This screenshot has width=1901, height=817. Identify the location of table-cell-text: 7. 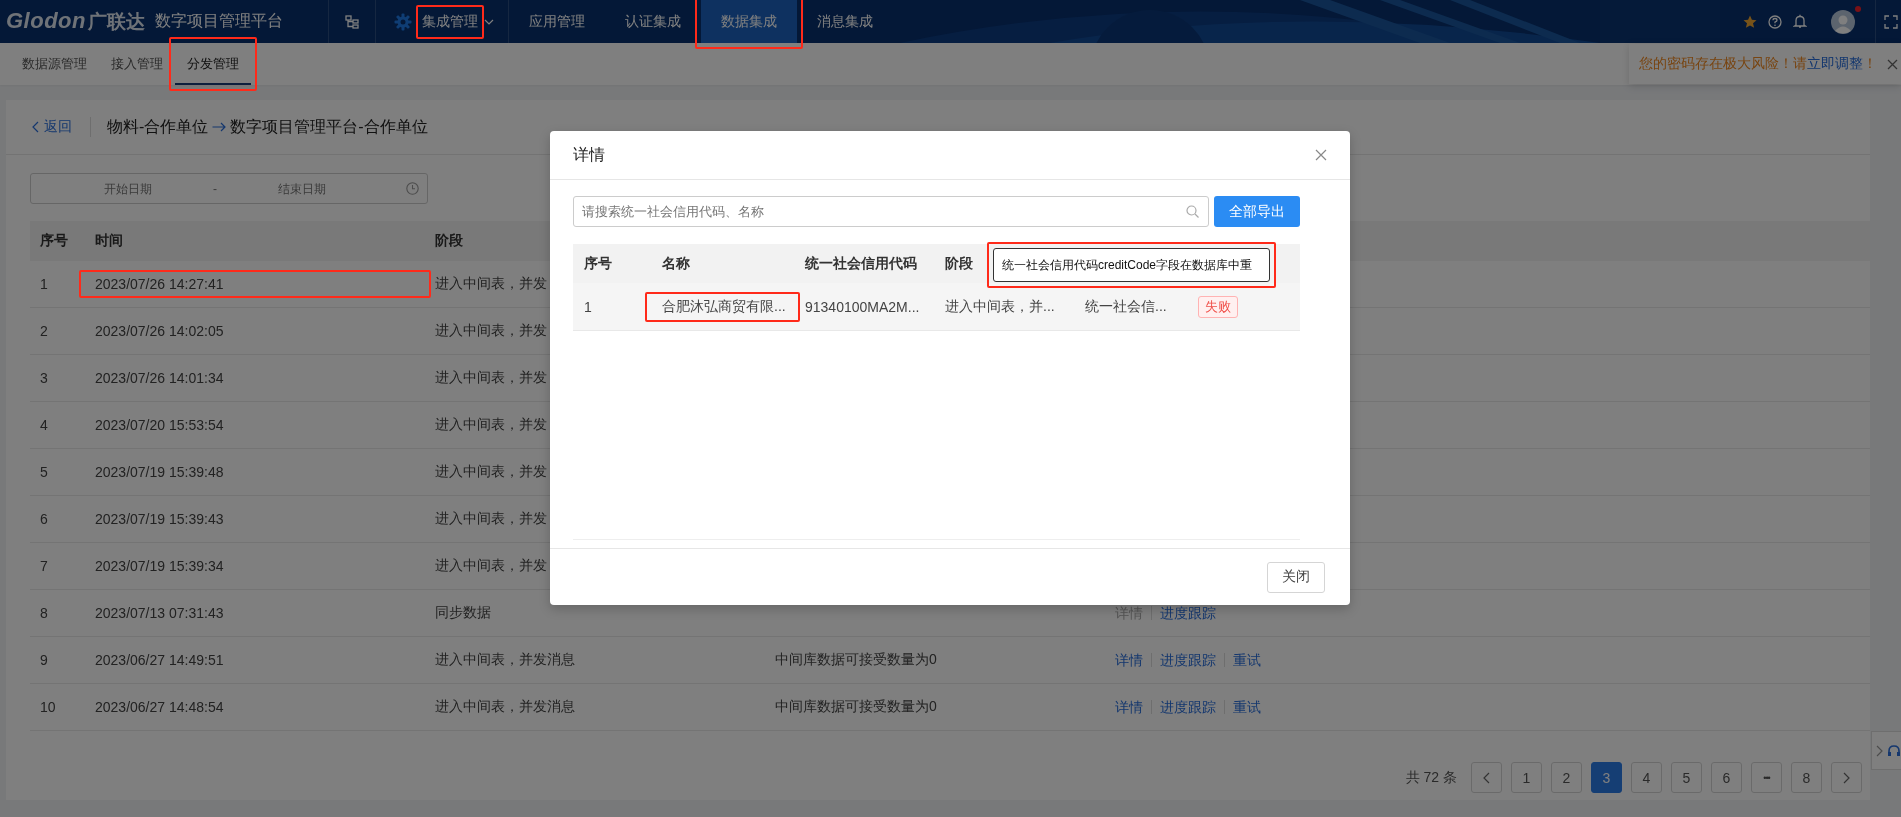
(44, 566).